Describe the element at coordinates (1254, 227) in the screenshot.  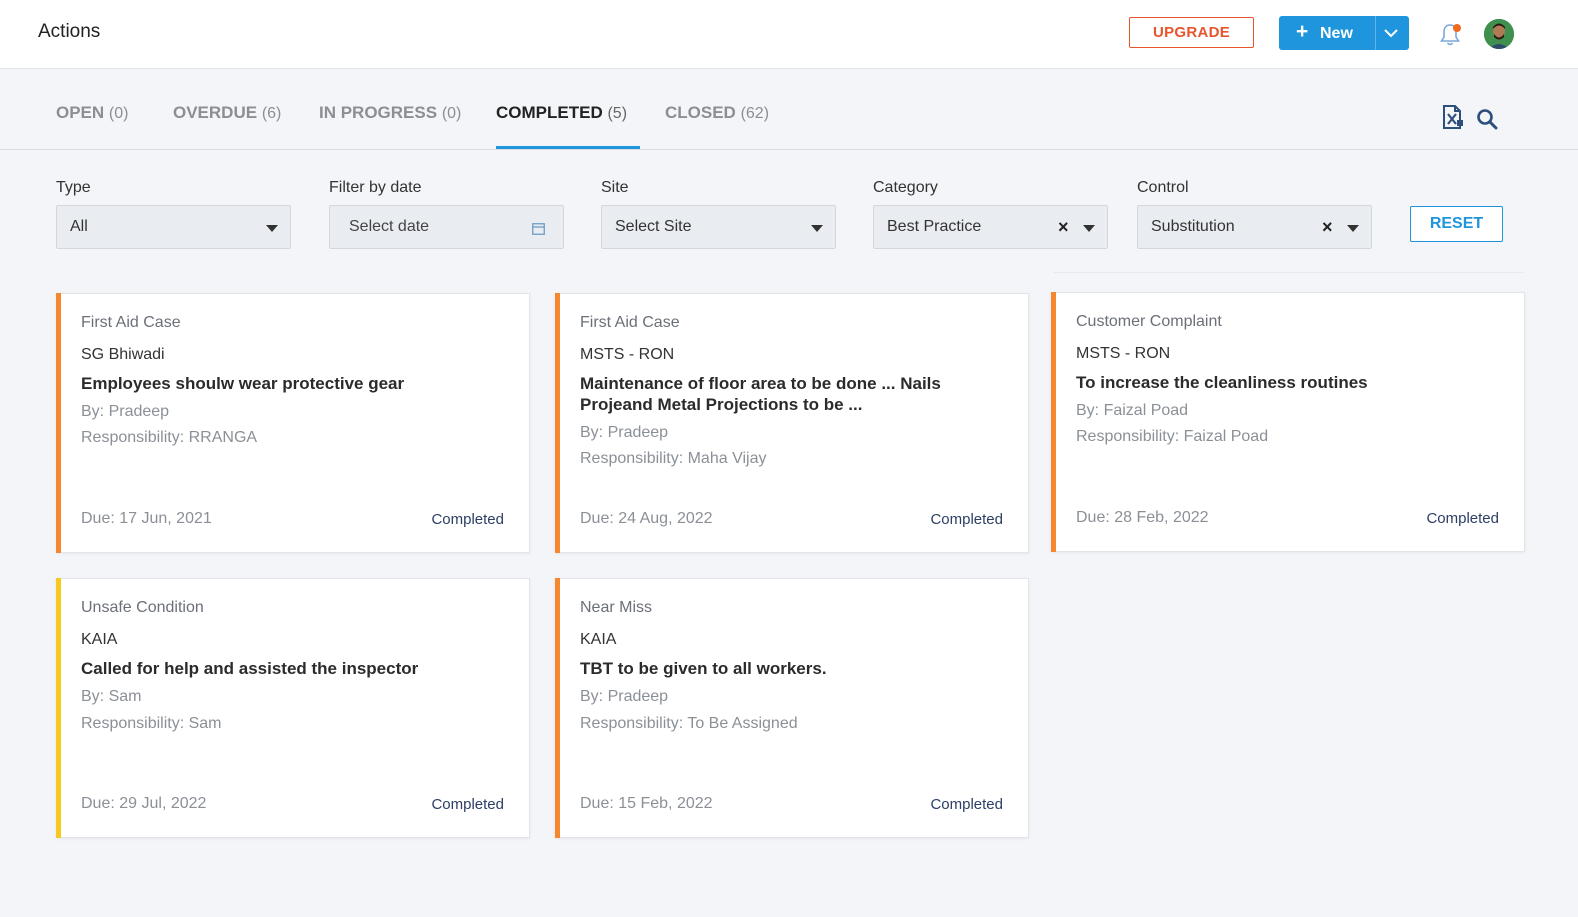
I see `control-select: Substitution ×` at that location.